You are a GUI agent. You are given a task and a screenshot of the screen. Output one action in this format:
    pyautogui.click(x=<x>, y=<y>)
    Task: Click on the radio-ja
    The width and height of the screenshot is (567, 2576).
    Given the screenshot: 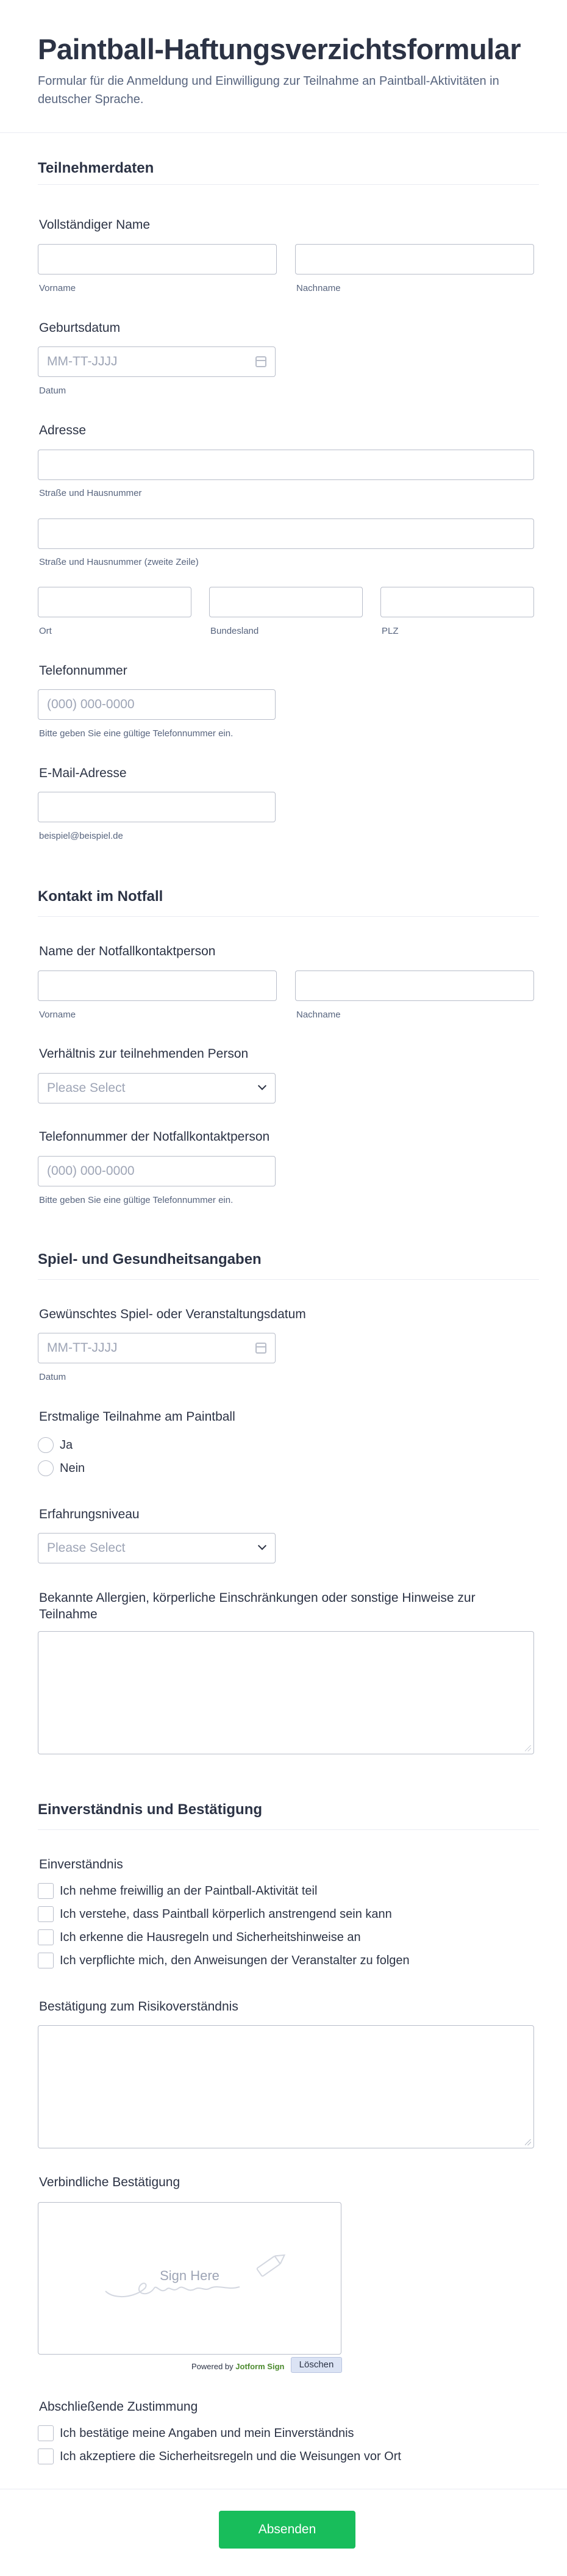 What is the action you would take?
    pyautogui.click(x=46, y=1445)
    